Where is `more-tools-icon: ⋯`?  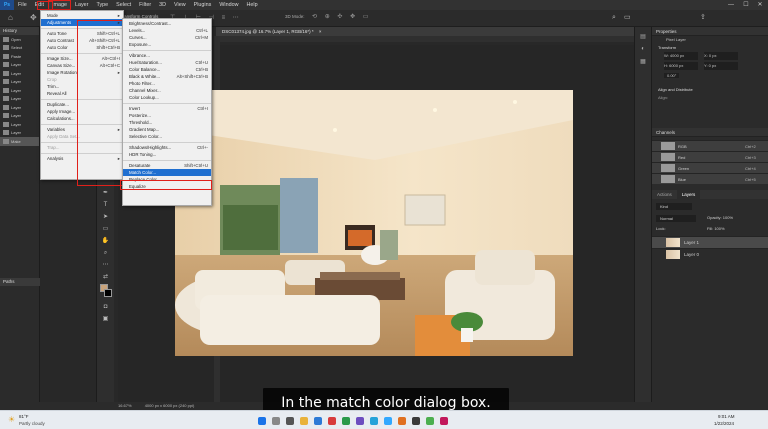
more-tools-icon: ⋯ is located at coordinates (105, 265).